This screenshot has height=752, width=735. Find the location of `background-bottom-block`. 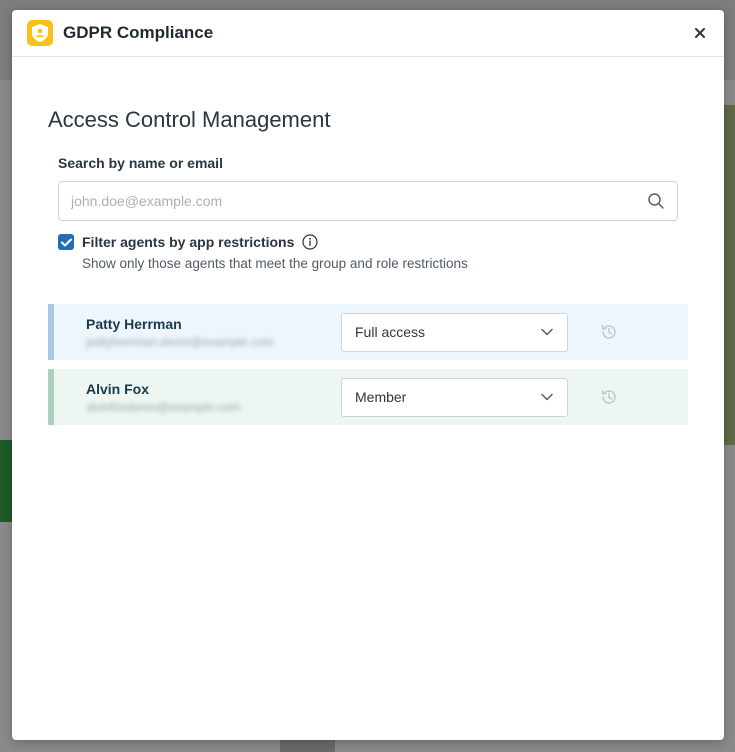

background-bottom-block is located at coordinates (307, 746).